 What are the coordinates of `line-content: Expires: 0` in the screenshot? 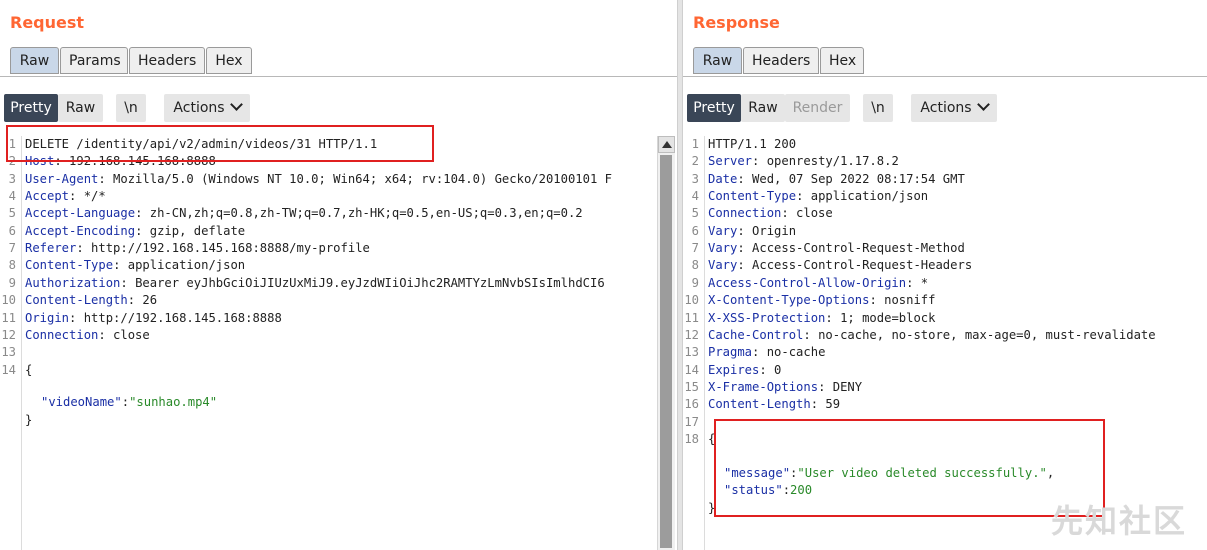 It's located at (744, 370).